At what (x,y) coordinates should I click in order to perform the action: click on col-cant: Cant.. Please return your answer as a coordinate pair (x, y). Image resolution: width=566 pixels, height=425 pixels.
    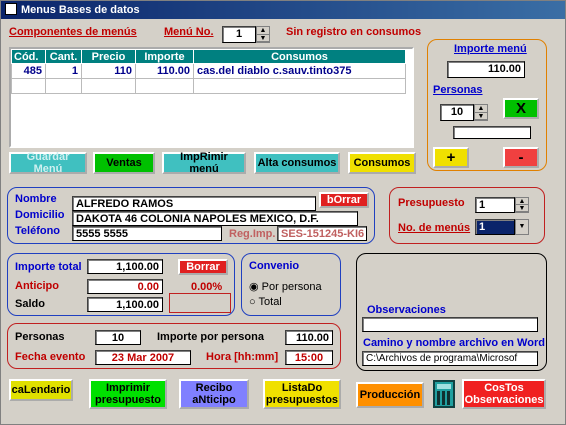
    Looking at the image, I should click on (63, 56).